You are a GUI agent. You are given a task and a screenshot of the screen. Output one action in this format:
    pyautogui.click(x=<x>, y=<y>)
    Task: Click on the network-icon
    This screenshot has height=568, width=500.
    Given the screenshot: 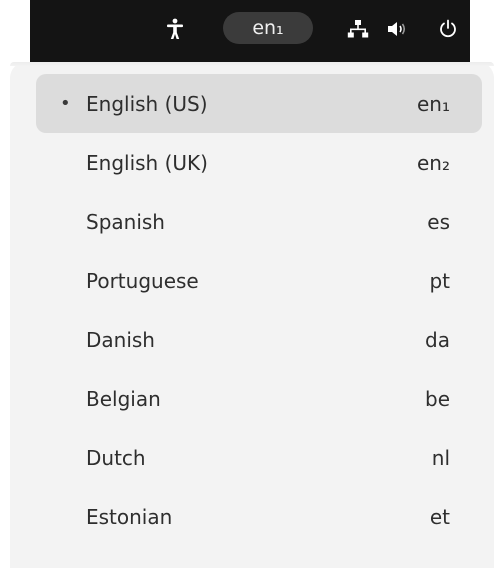 What is the action you would take?
    pyautogui.click(x=358, y=29)
    